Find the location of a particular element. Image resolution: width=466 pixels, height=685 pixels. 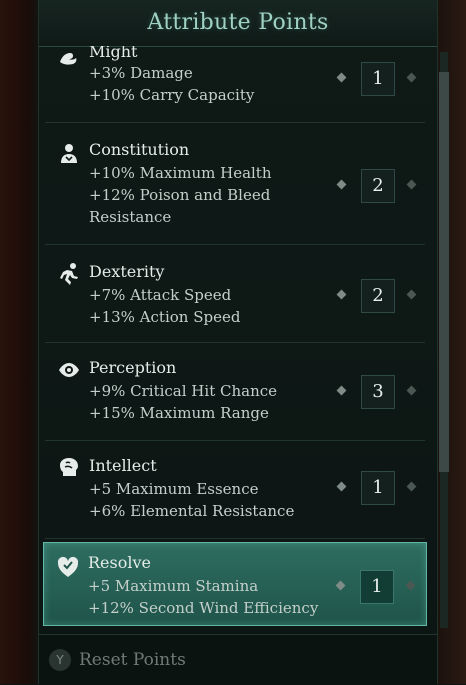

attribute-bonus: +3% Damage is located at coordinates (141, 73).